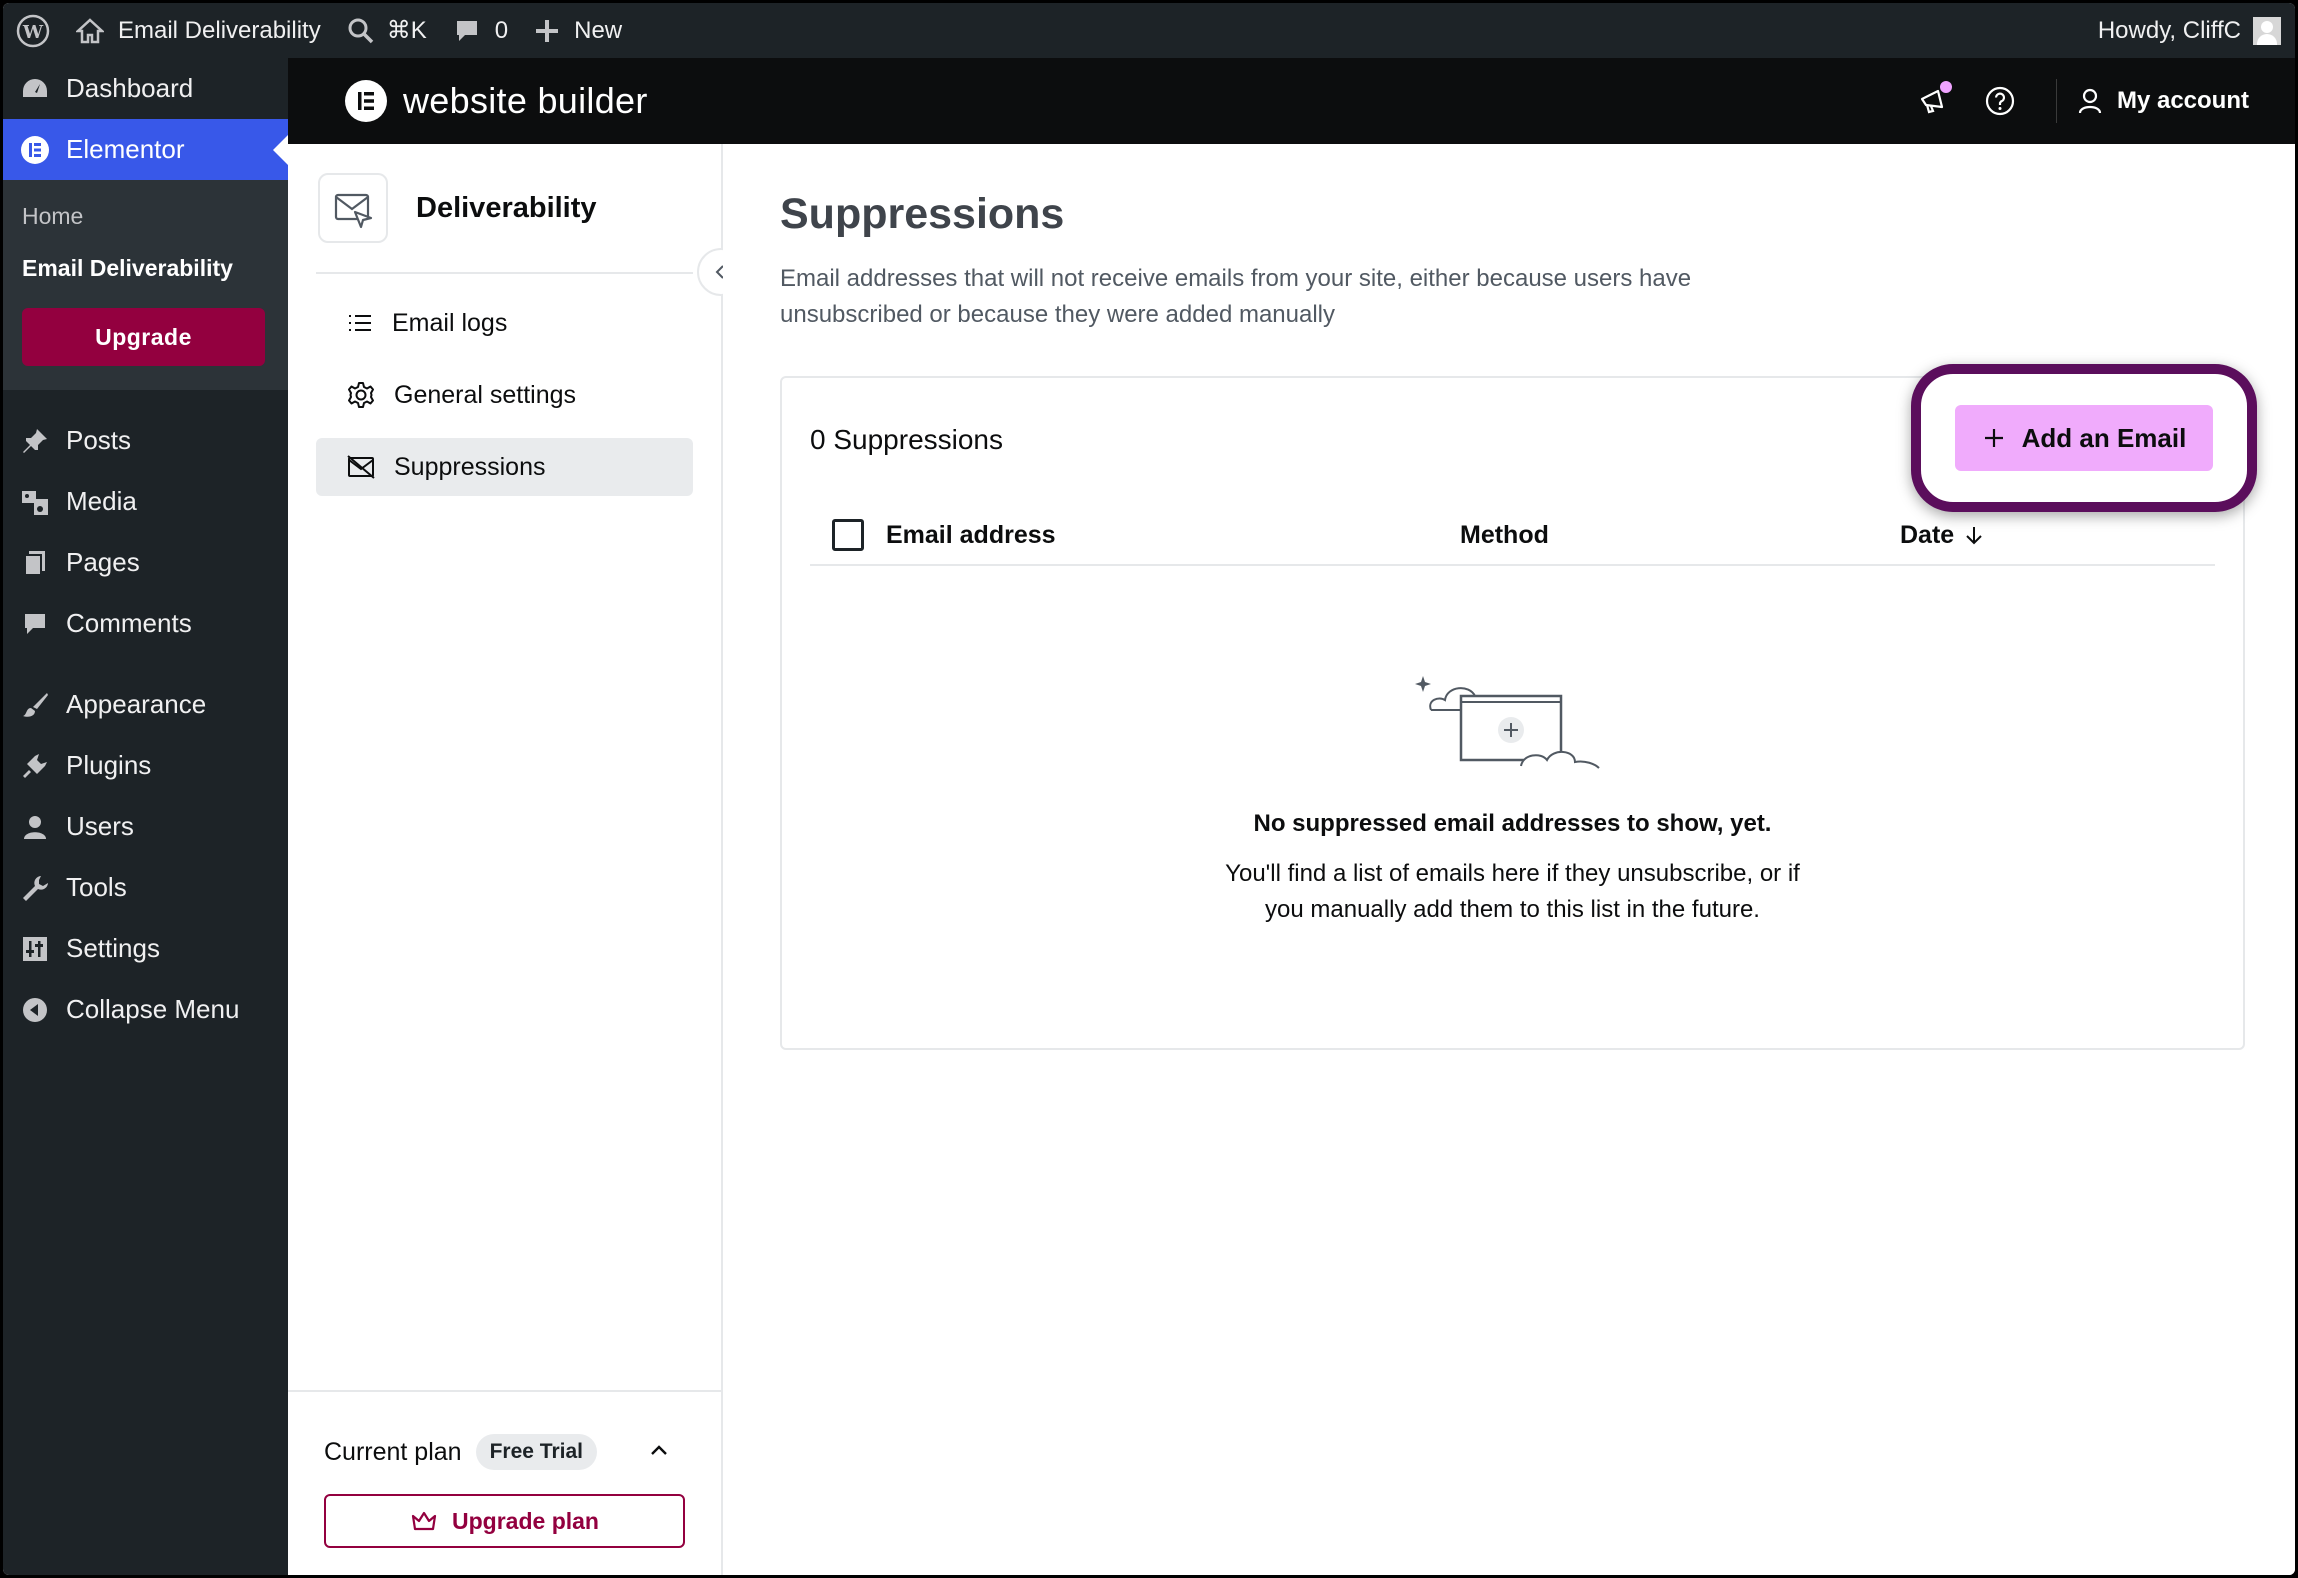 Image resolution: width=2298 pixels, height=1578 pixels. What do you see at coordinates (360, 323) in the screenshot?
I see `list-icon` at bounding box center [360, 323].